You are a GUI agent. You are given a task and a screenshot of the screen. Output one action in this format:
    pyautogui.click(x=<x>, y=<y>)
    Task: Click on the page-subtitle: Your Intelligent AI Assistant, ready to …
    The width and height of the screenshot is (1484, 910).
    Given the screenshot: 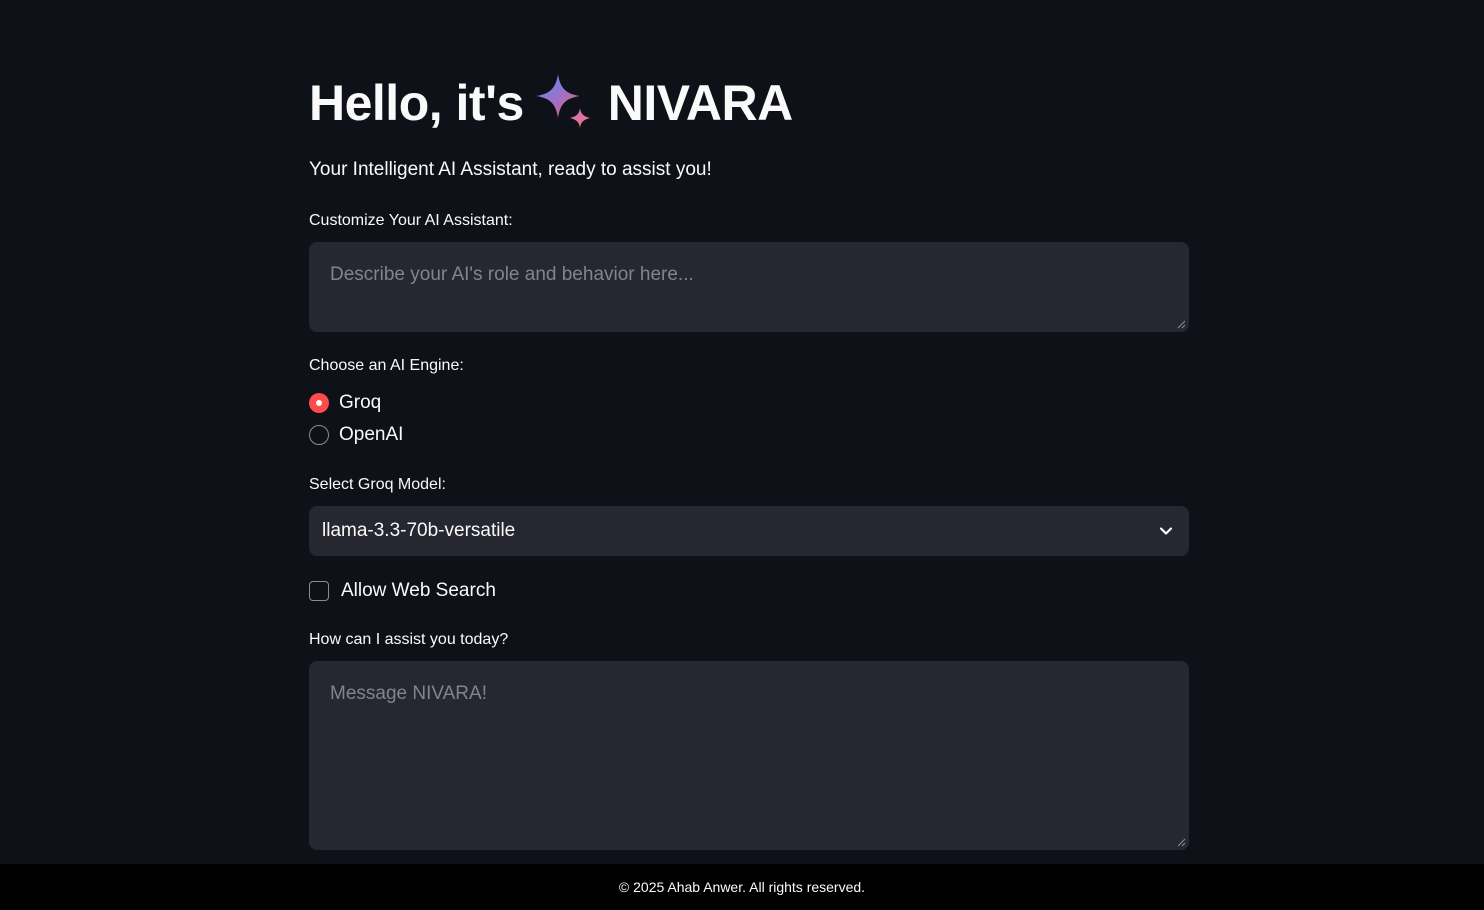 What is the action you would take?
    pyautogui.click(x=510, y=169)
    